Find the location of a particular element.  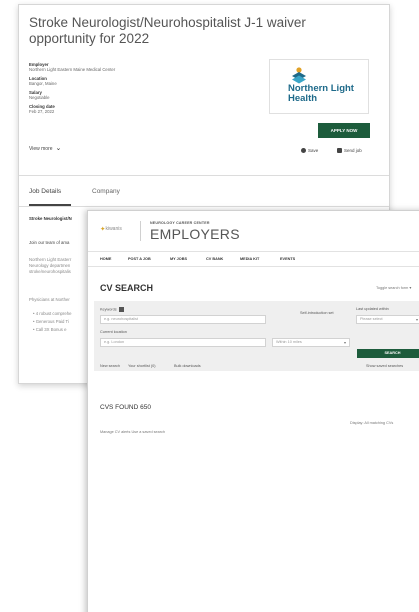

site-logo: ✦kiwanis is located at coordinates (111, 229).